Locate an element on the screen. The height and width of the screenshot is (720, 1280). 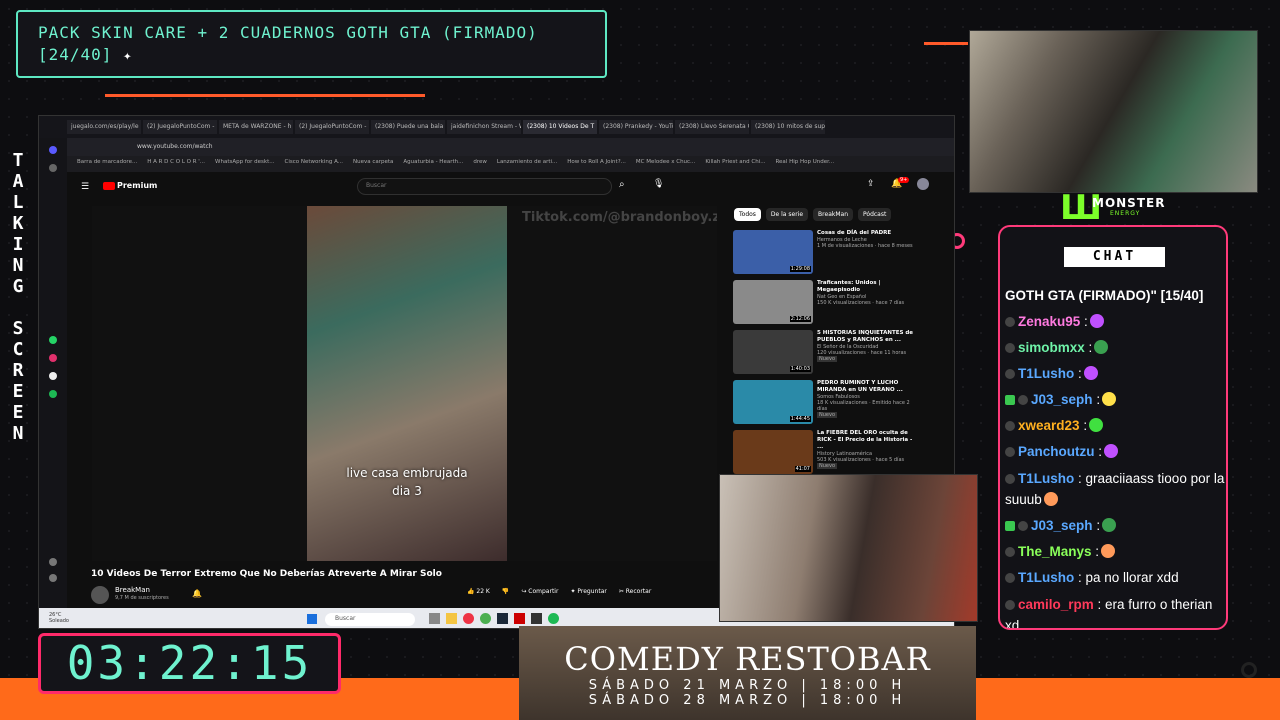
browser-side-rail is located at coordinates (53, 373).